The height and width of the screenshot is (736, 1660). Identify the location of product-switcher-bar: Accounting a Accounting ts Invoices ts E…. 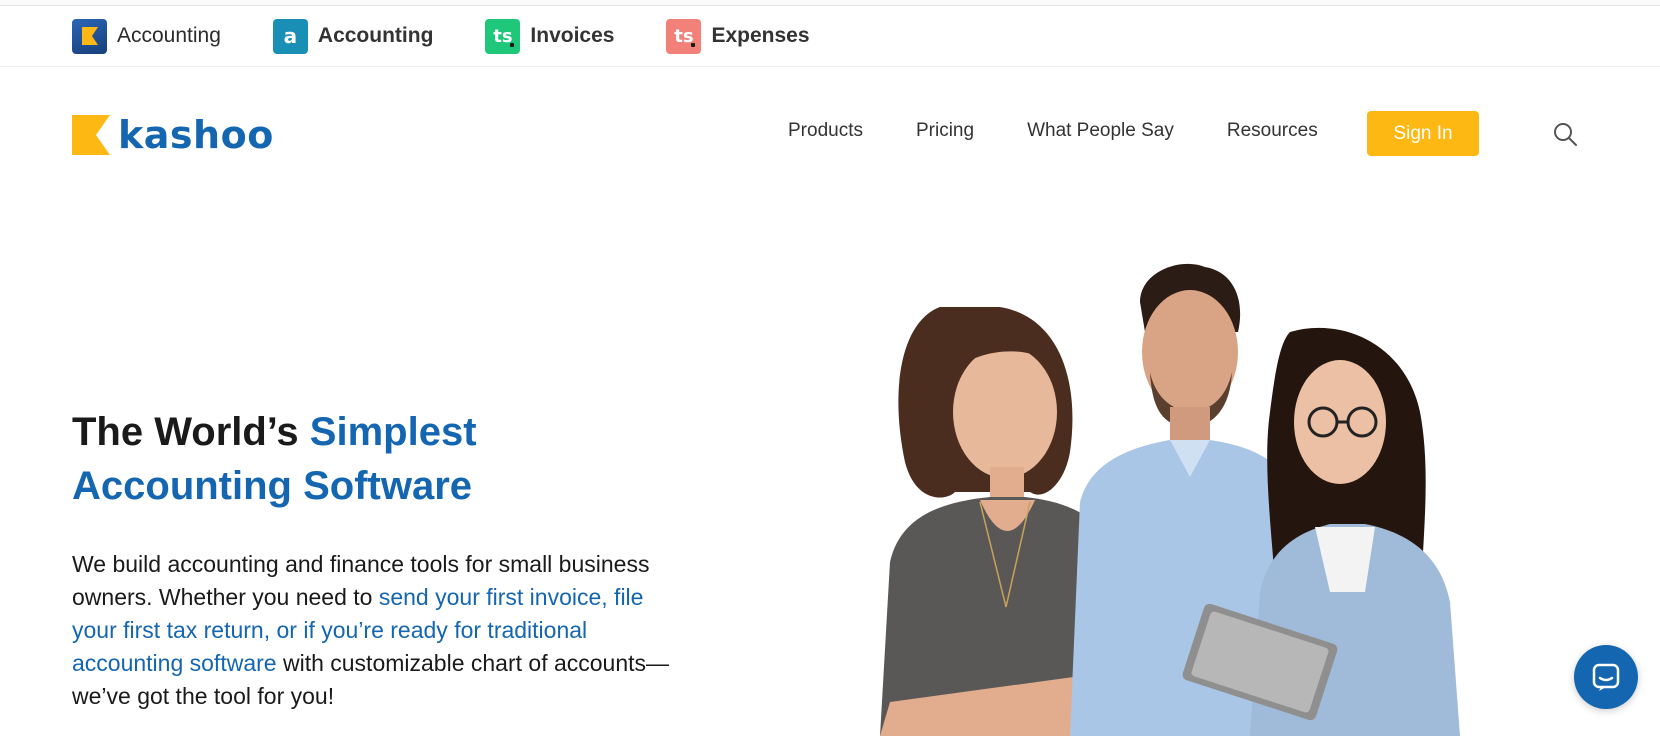
(830, 36).